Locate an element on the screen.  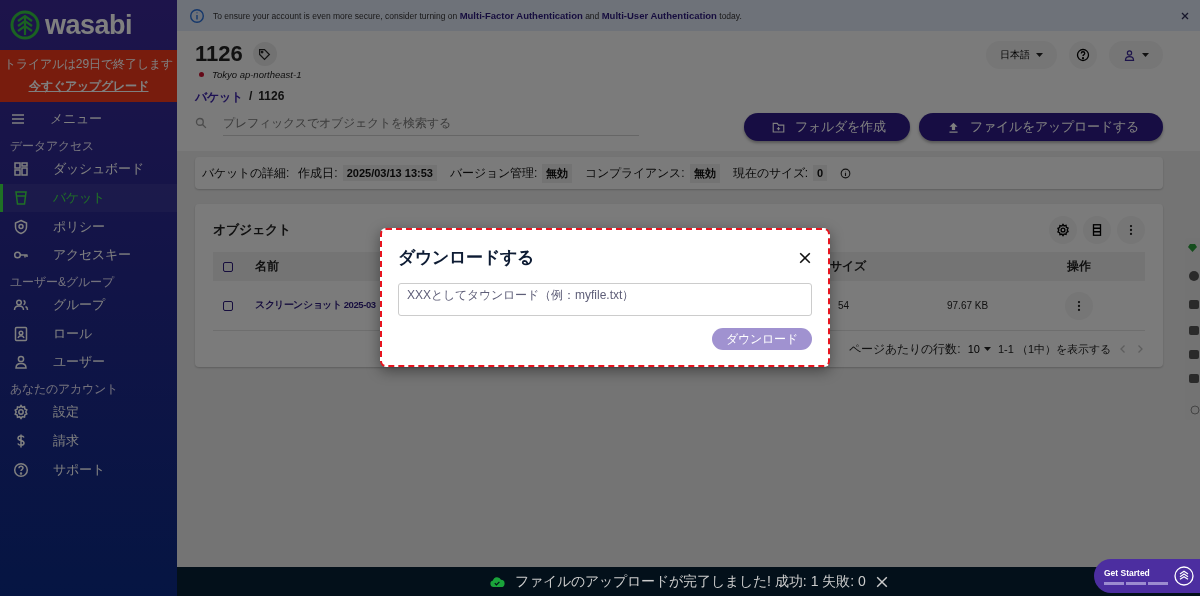
tag-icon is located at coordinates (265, 54).